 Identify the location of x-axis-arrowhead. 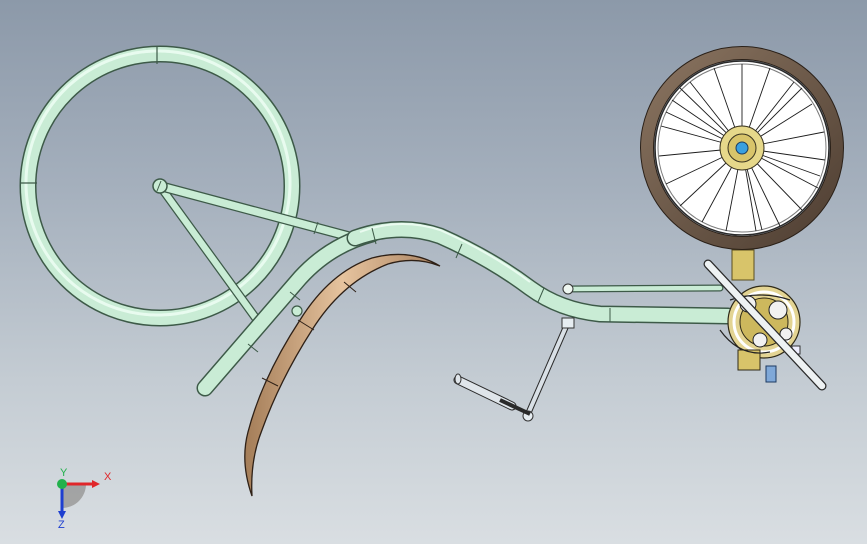
(96, 484).